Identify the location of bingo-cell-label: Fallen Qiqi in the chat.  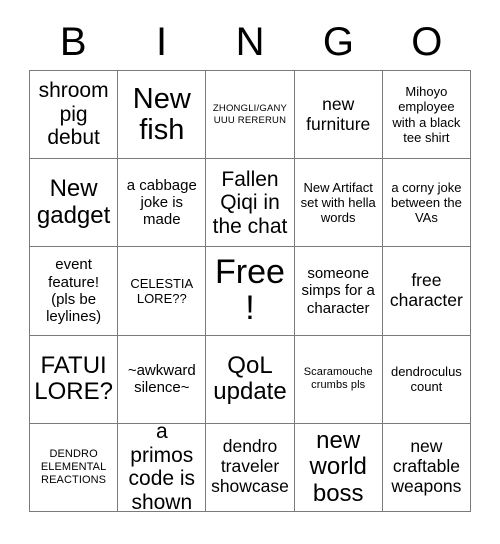
(250, 202).